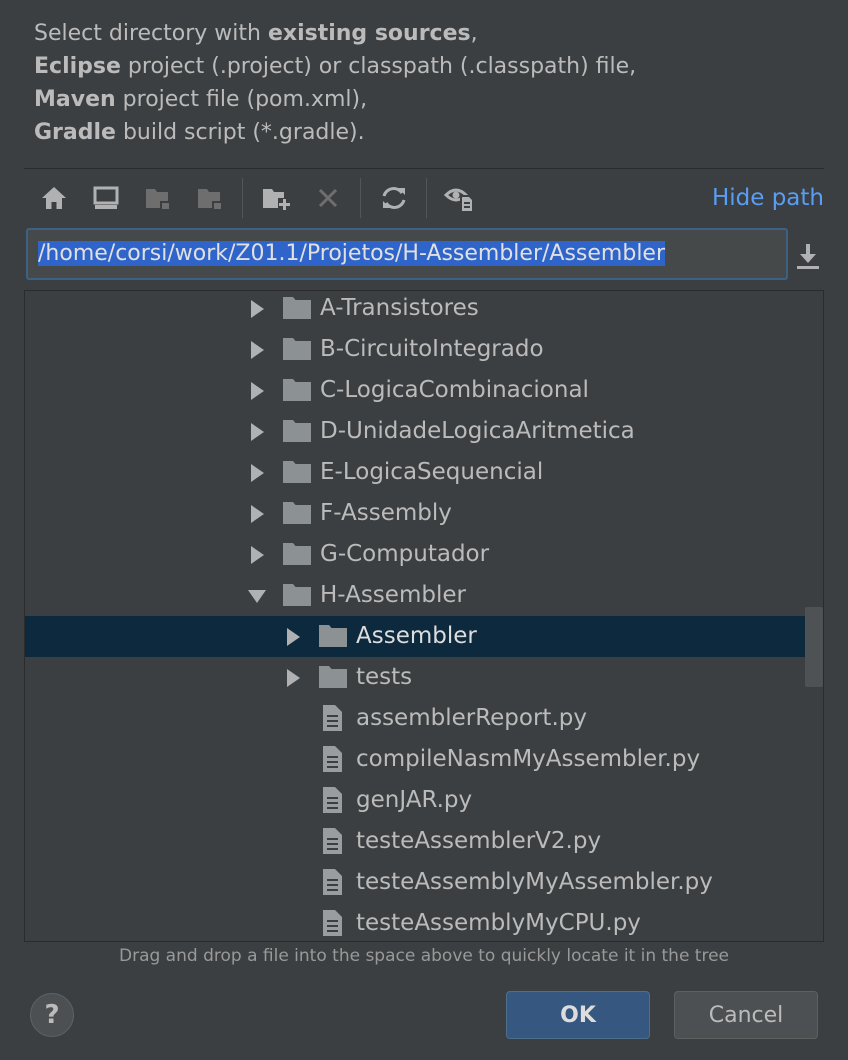  I want to click on cancel-button: Cancel, so click(746, 1015).